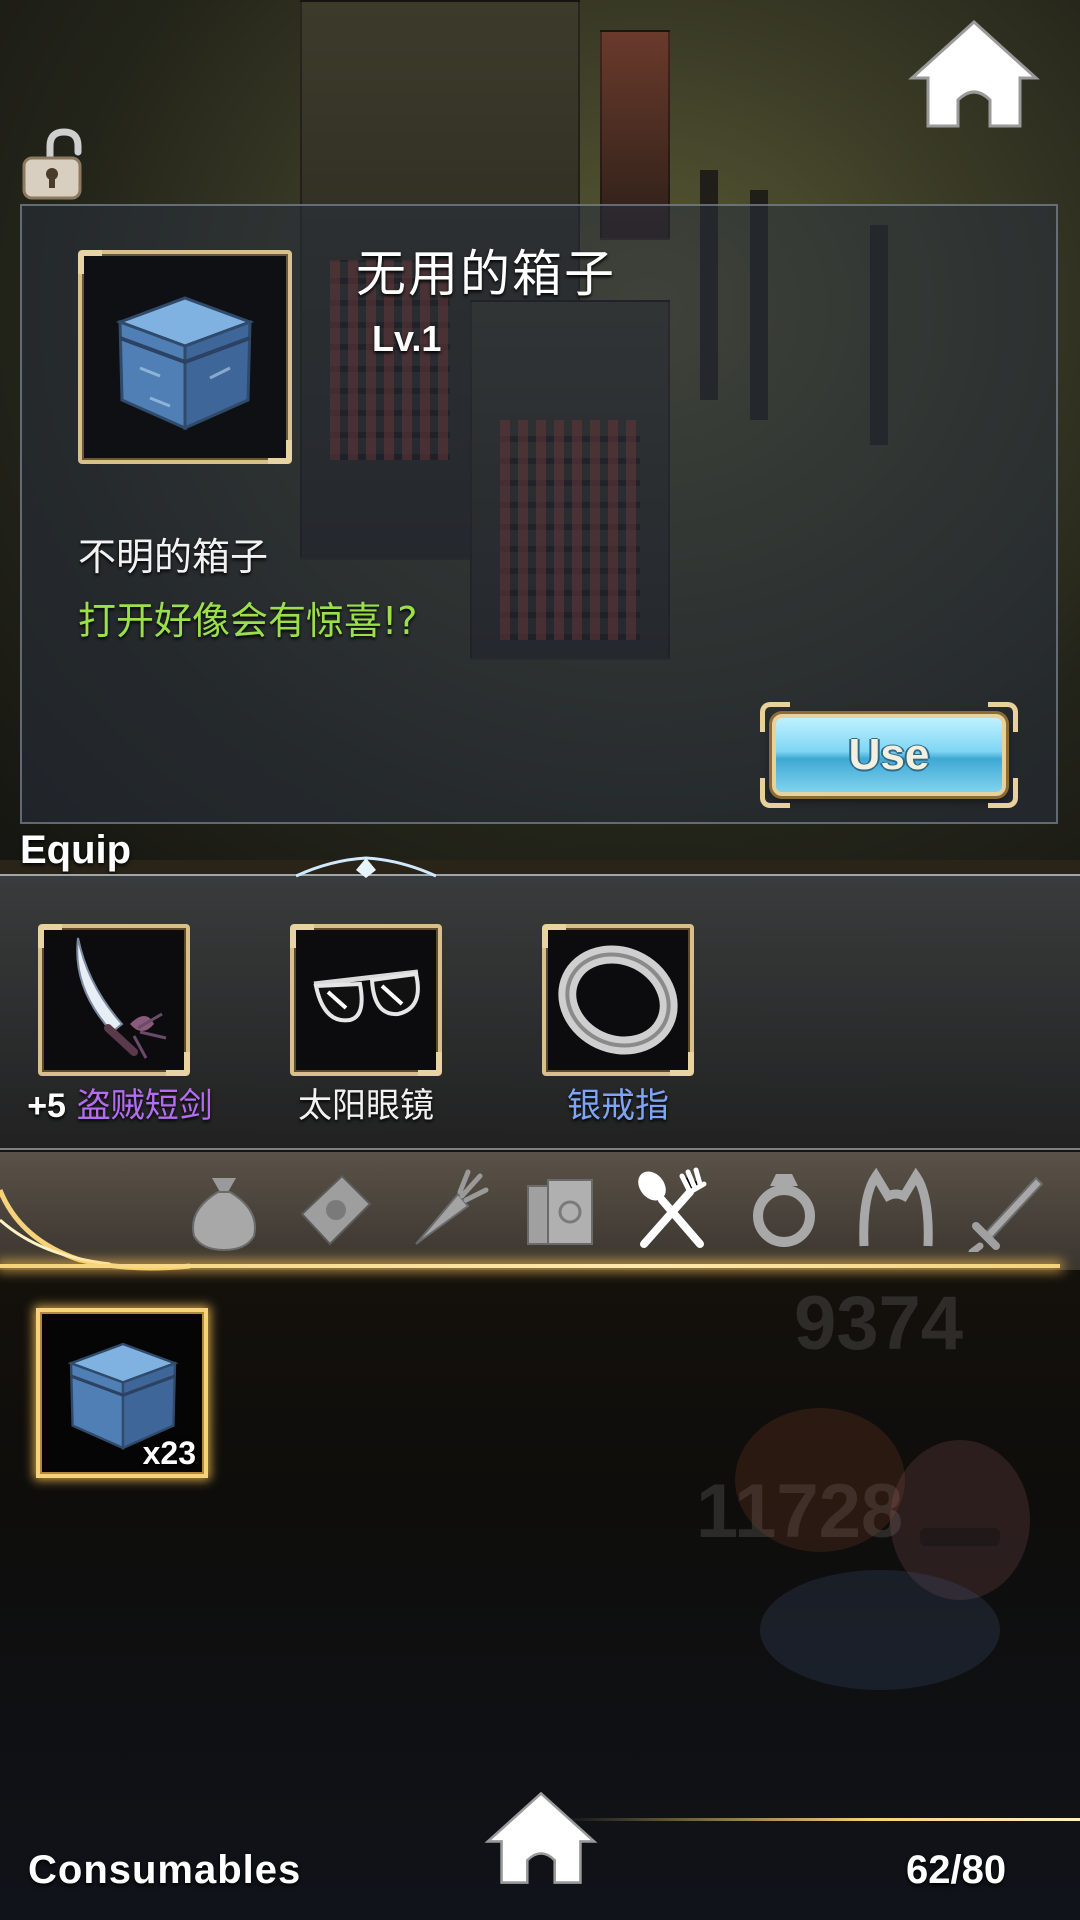  I want to click on item-icon-frame, so click(185, 357).